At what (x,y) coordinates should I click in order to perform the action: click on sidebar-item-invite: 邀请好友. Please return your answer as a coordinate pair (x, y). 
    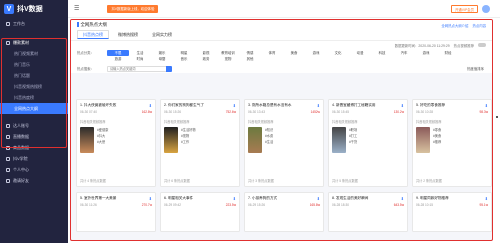
    Looking at the image, I should click on (34, 180).